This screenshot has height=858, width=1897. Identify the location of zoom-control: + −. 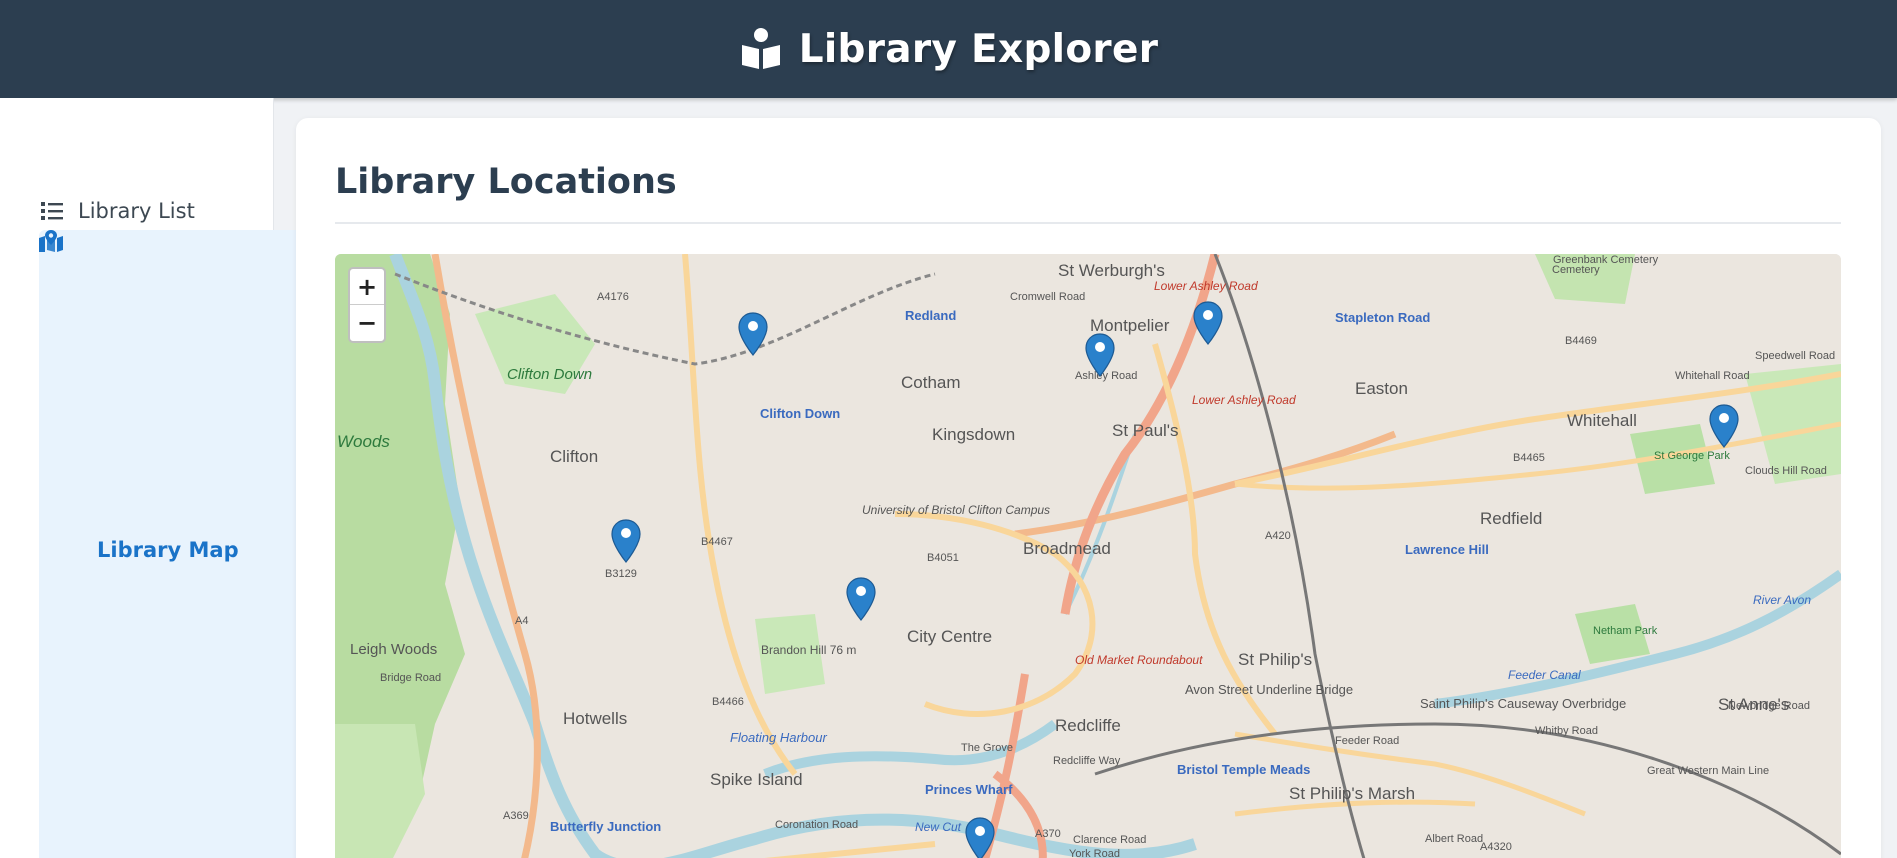
(367, 305).